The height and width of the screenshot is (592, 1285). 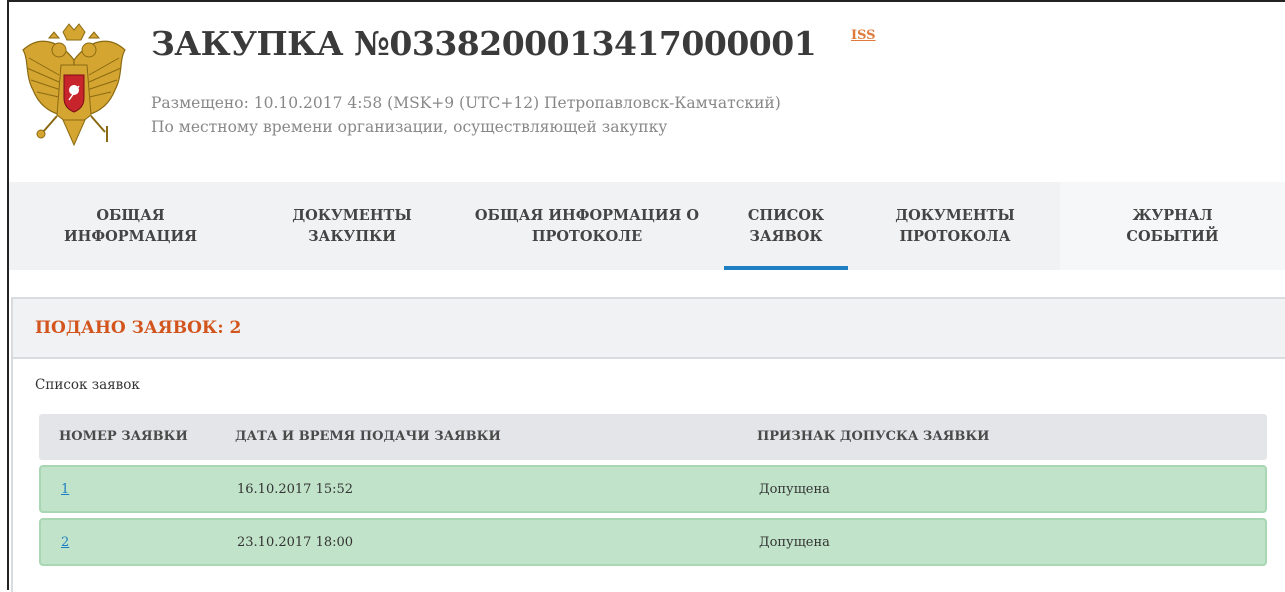 What do you see at coordinates (295, 489) in the screenshot?
I see `application-datetime: 16.10.2017 15:52` at bounding box center [295, 489].